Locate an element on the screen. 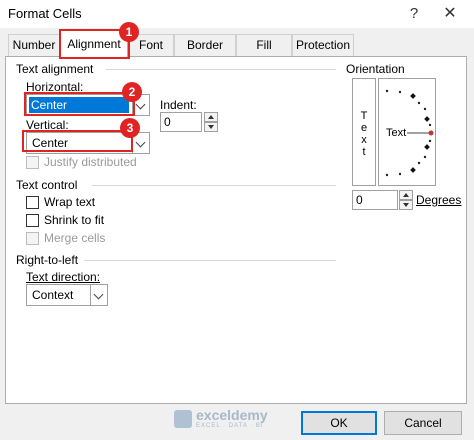 Image resolution: width=474 pixels, height=440 pixels. text-direction-label: Text direction: is located at coordinates (63, 277).